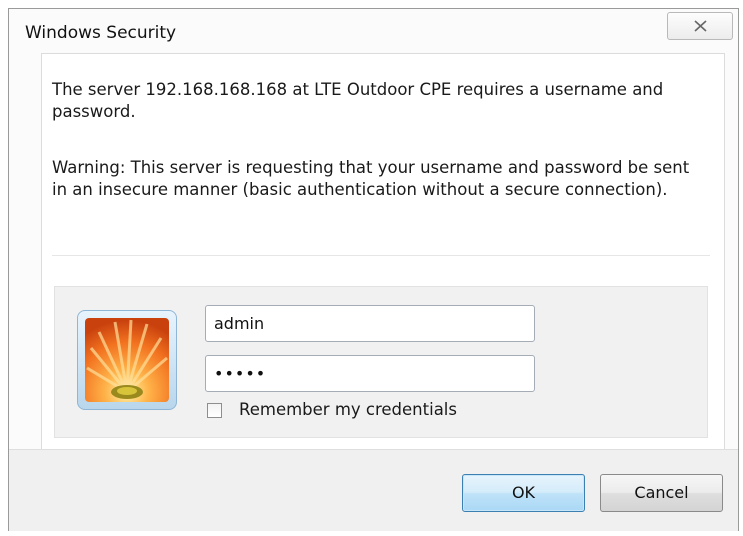  I want to click on close-icon, so click(700, 26).